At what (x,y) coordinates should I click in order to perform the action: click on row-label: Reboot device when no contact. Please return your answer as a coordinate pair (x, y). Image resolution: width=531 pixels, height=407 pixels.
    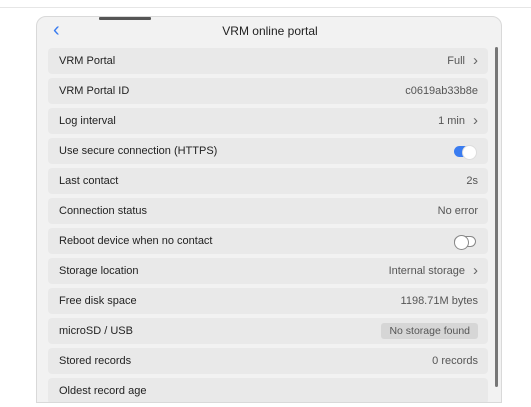
    Looking at the image, I should click on (136, 241).